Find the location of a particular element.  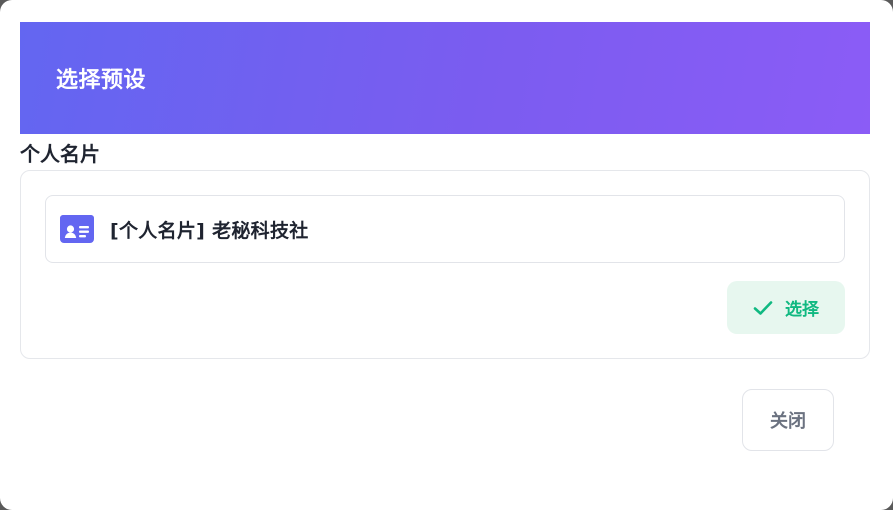

select-button-label: 选择 is located at coordinates (802, 310).